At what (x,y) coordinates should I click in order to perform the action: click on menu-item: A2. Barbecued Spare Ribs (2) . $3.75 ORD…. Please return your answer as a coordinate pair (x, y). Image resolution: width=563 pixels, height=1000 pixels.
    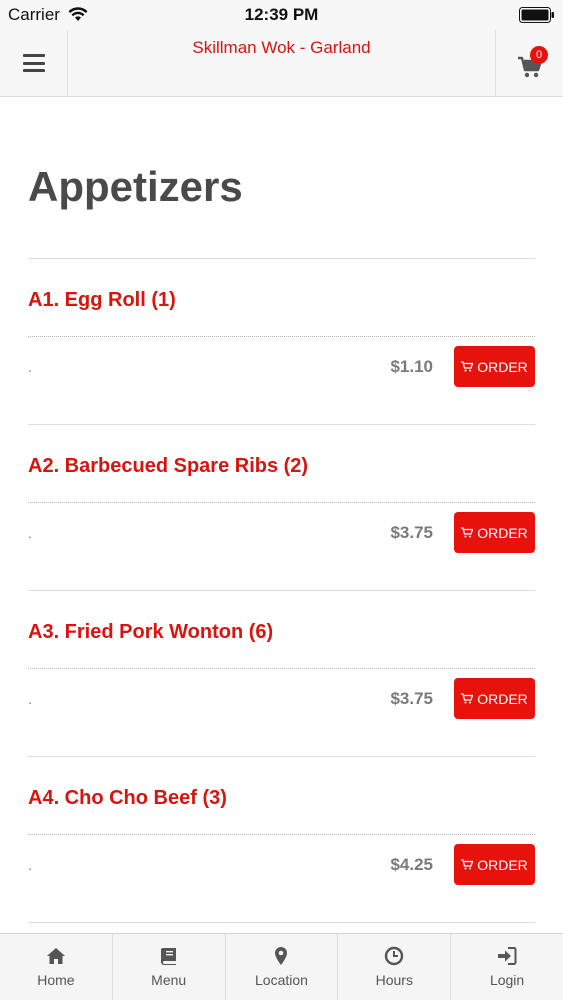
    Looking at the image, I should click on (281, 508).